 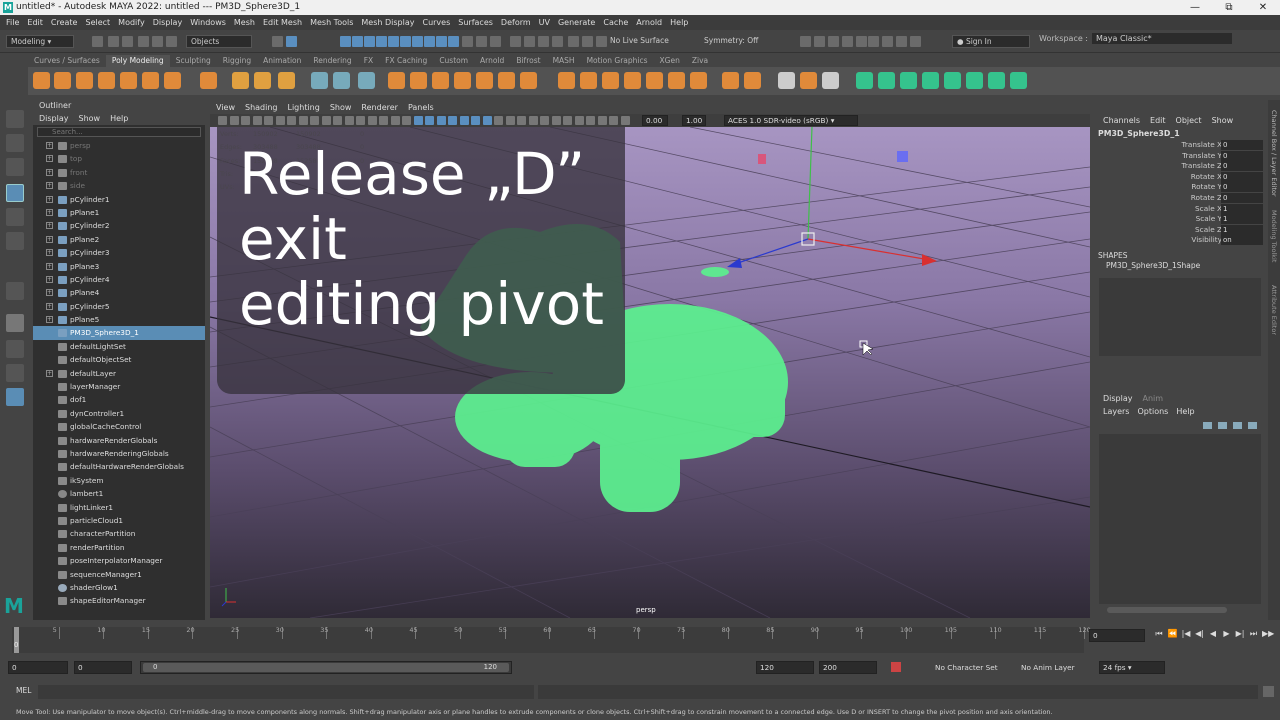 I want to click on menu-arnold: Arnold, so click(x=649, y=22).